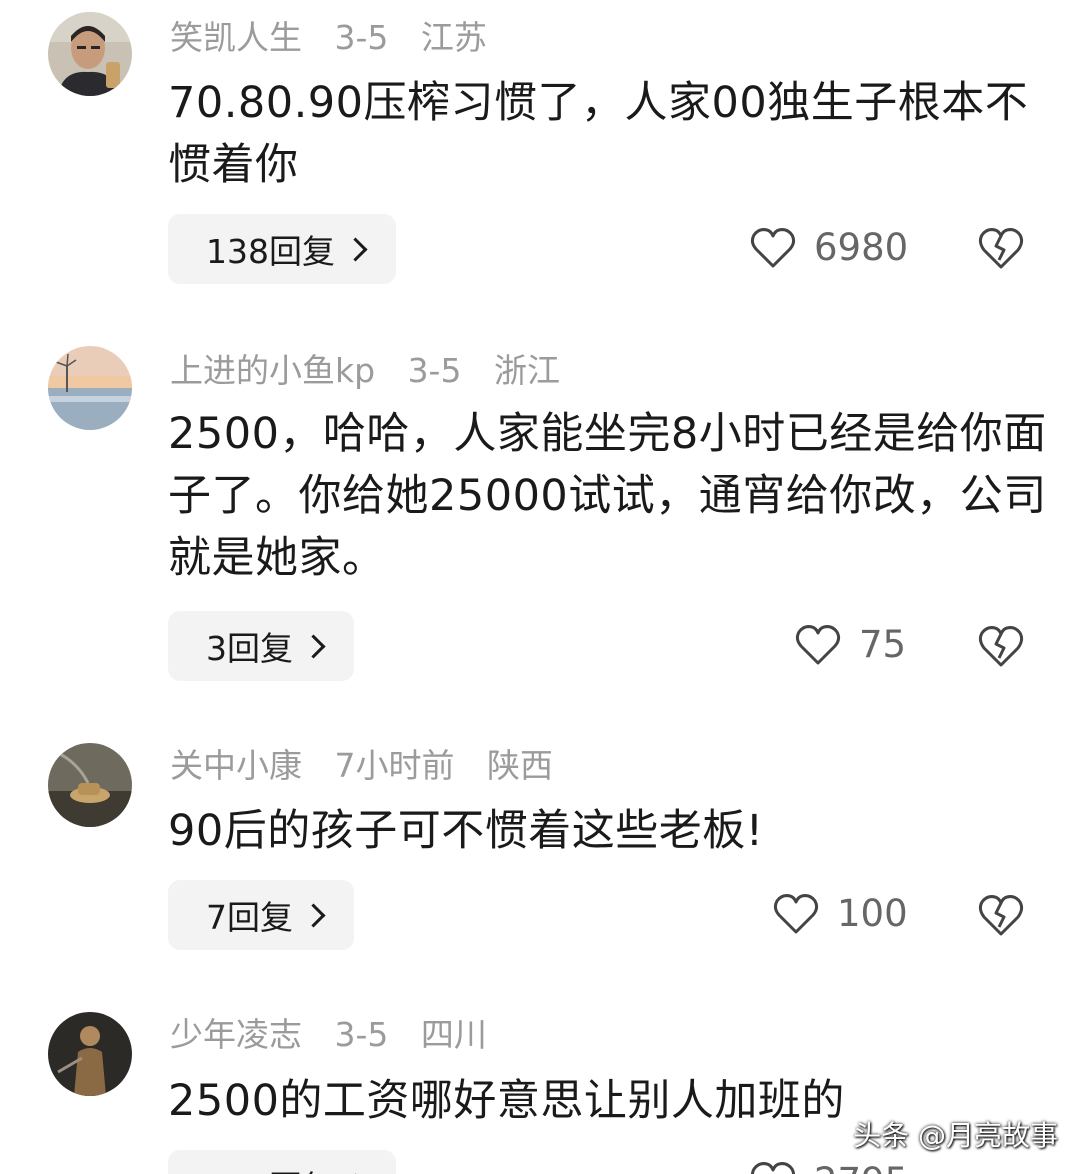  I want to click on comment-date: 7小时前, so click(394, 765).